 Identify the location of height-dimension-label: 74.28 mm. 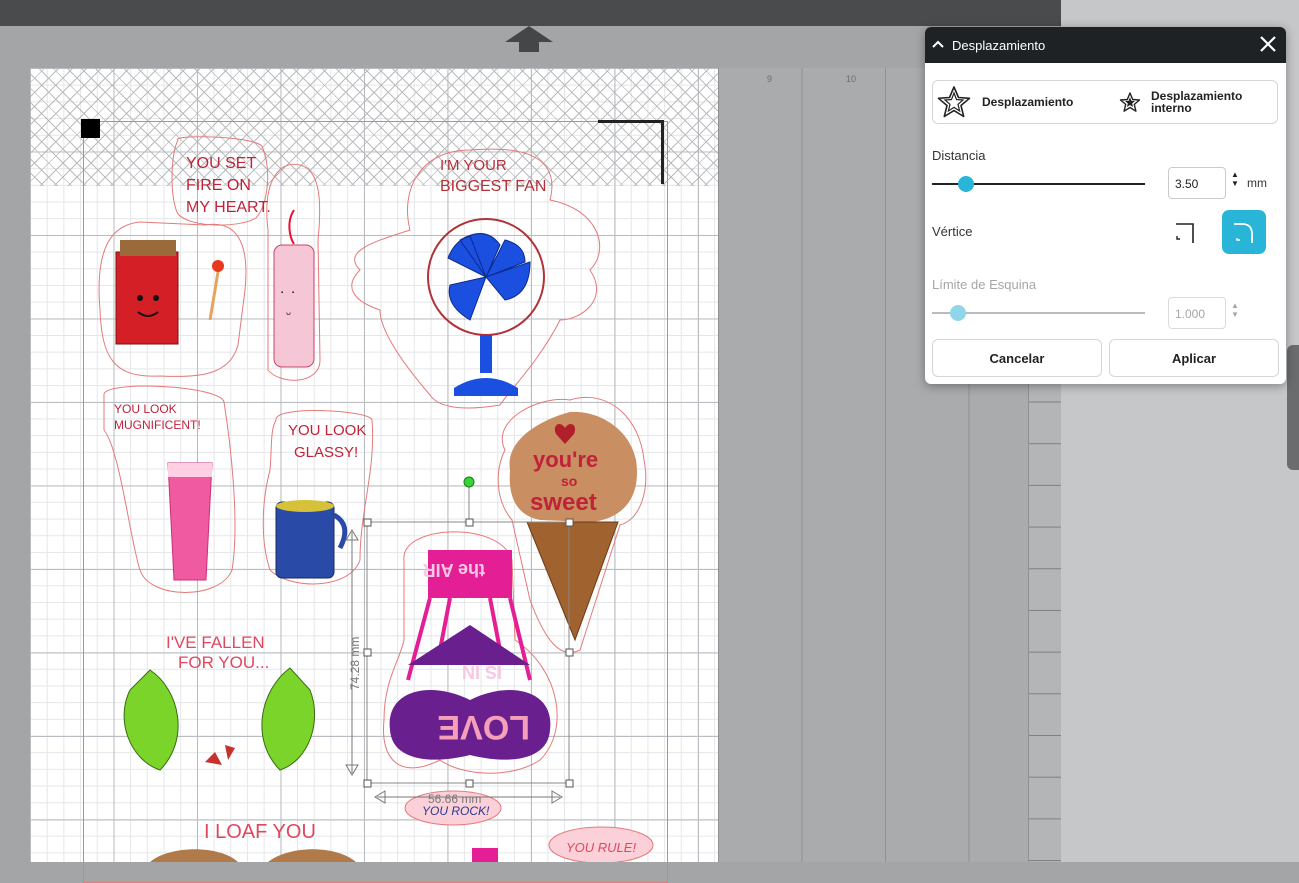
(355, 663).